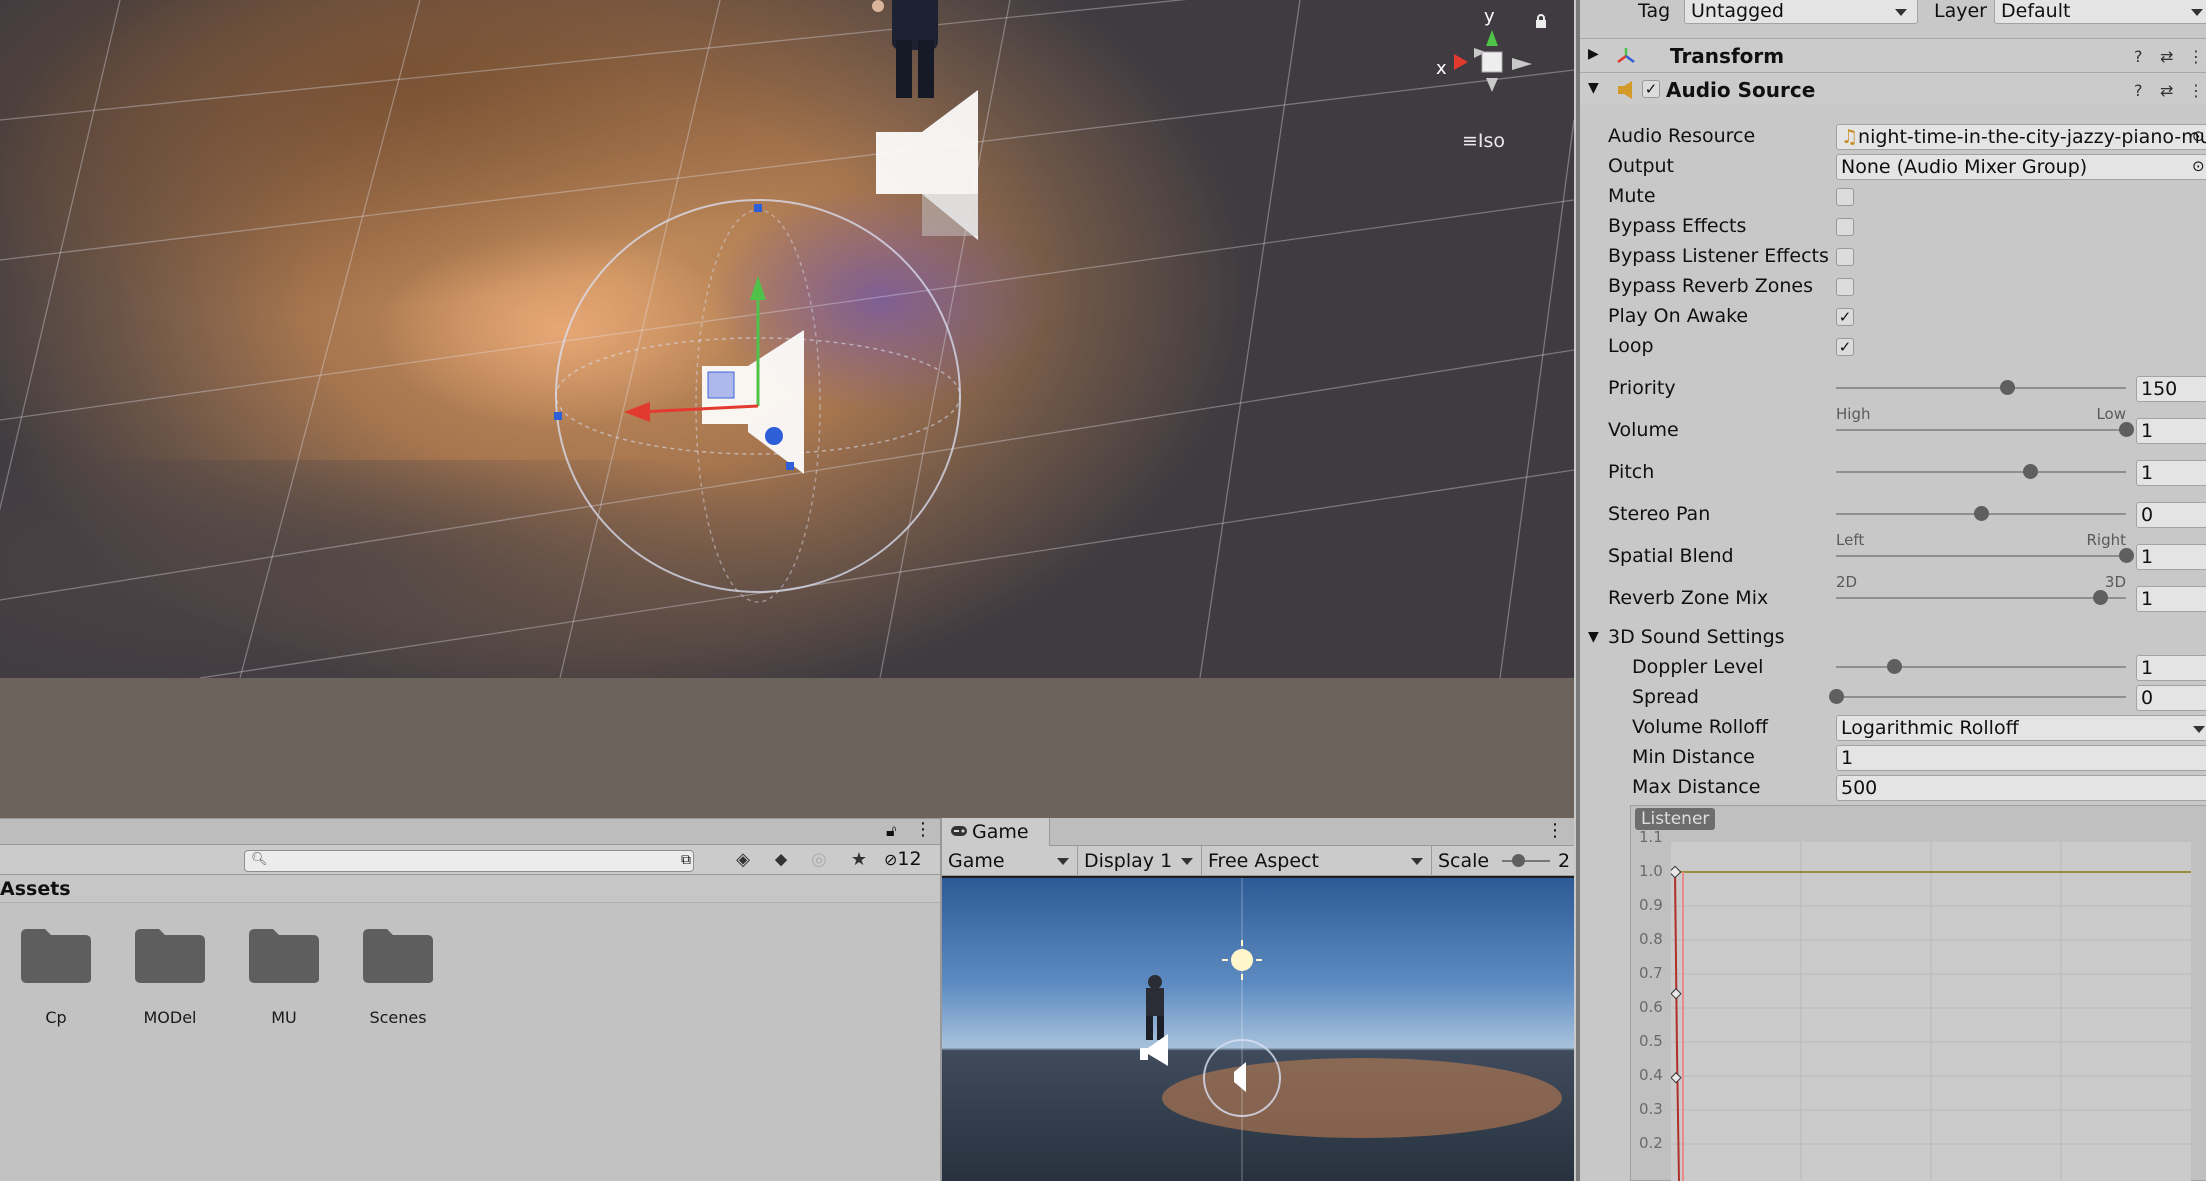 The height and width of the screenshot is (1181, 2206). What do you see at coordinates (170, 1017) in the screenshot?
I see `asset-folder-label: MODel` at bounding box center [170, 1017].